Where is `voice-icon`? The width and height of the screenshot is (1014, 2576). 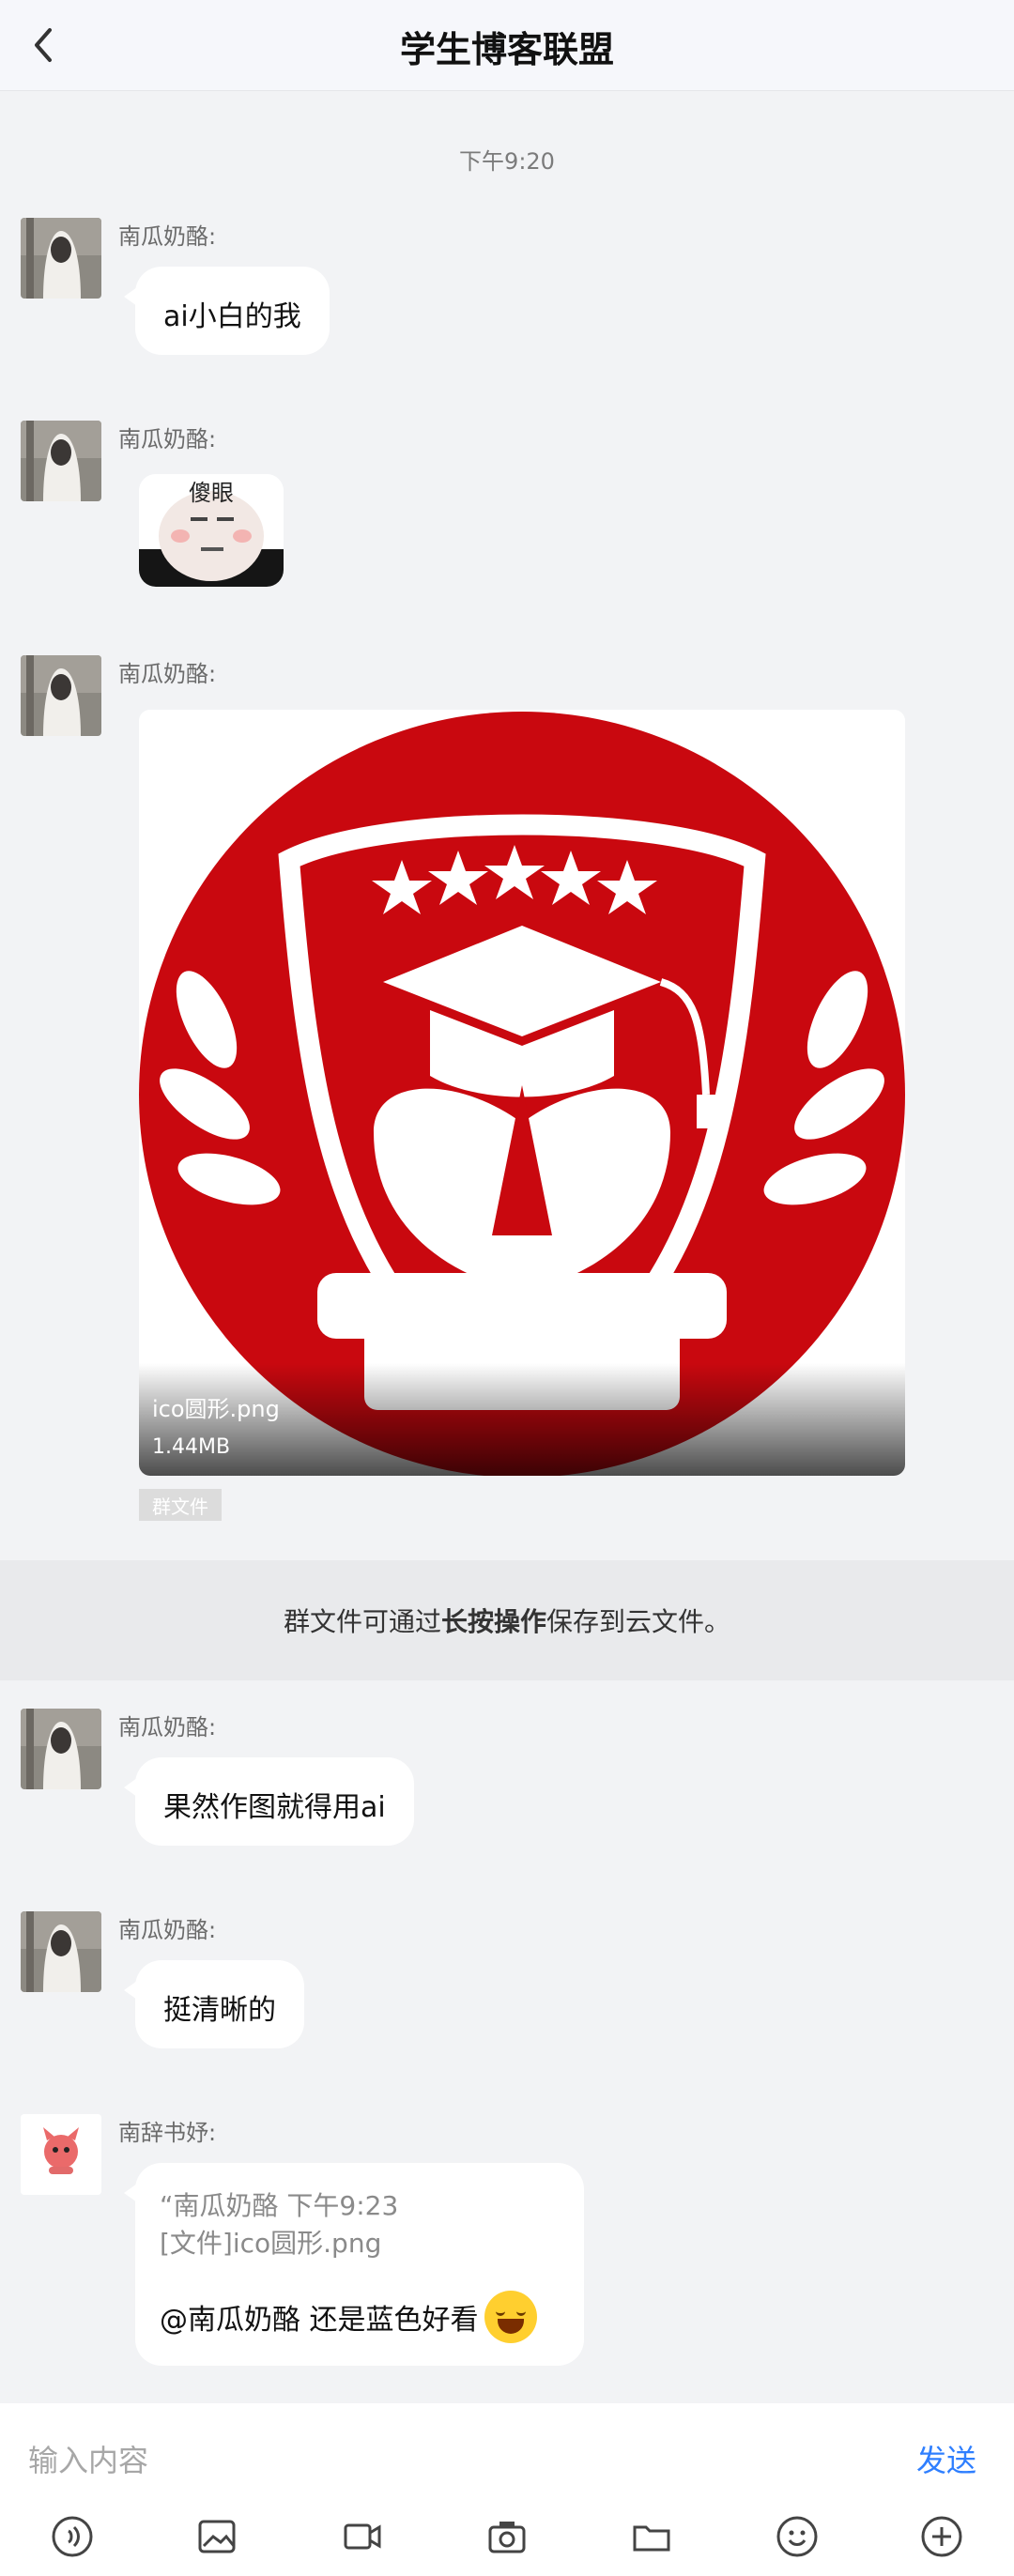
voice-icon is located at coordinates (72, 2537).